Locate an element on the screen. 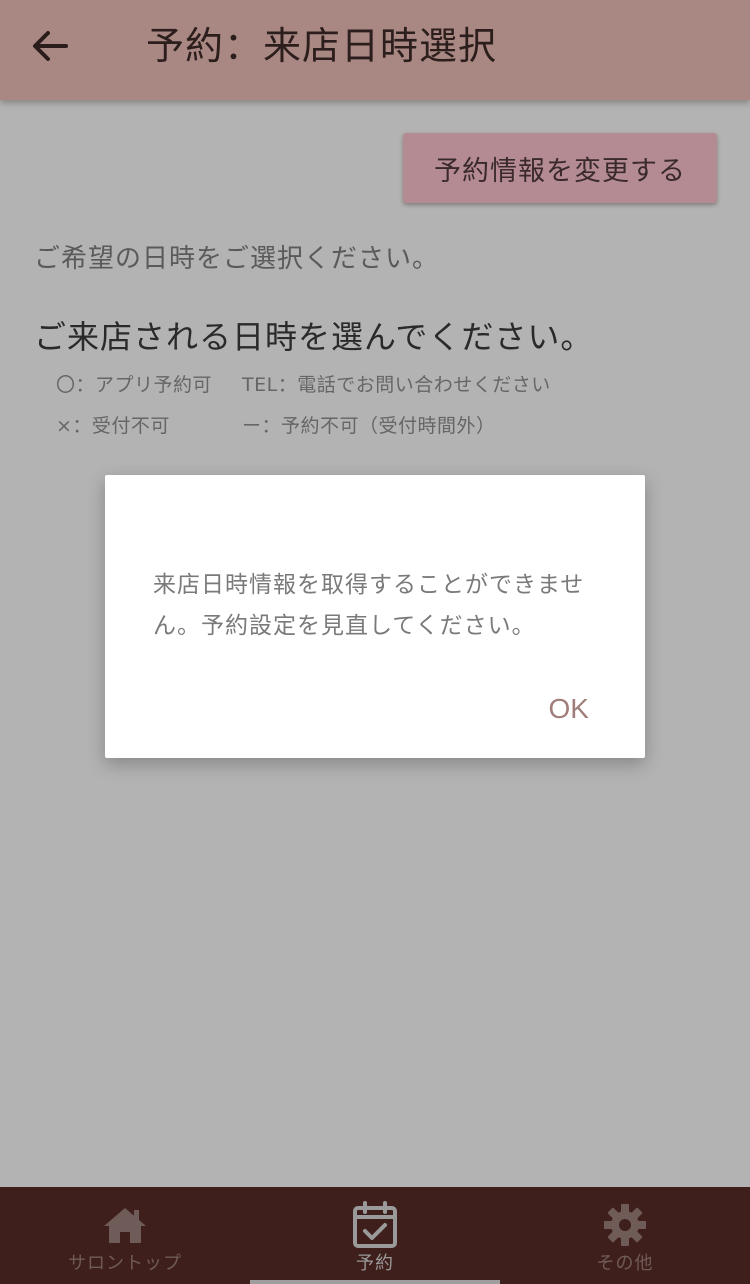 This screenshot has width=750, height=1284. nav-label-other: その他 is located at coordinates (625, 1263).